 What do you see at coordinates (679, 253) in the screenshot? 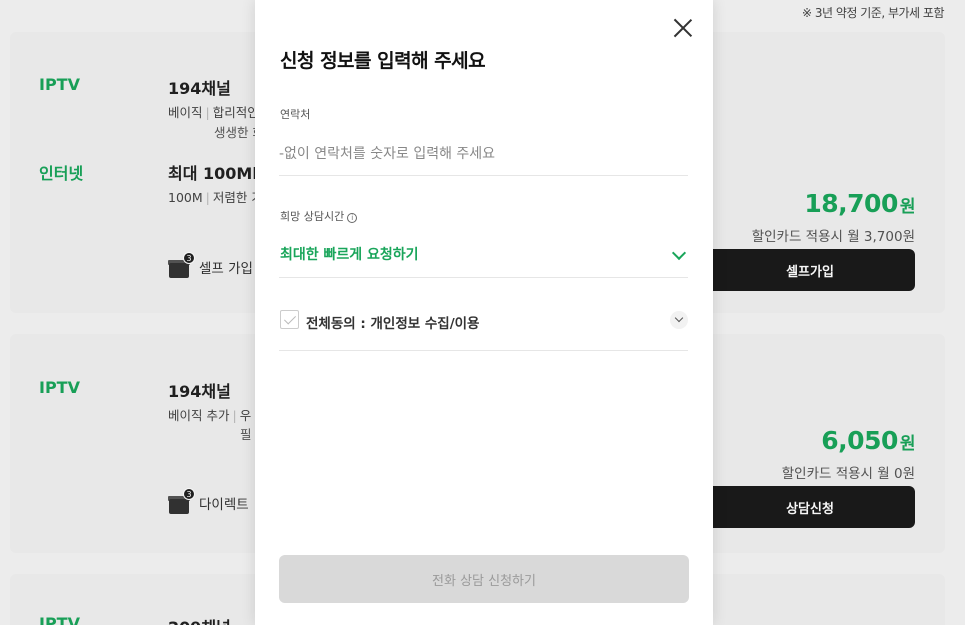
I see `chevron-down-icon` at bounding box center [679, 253].